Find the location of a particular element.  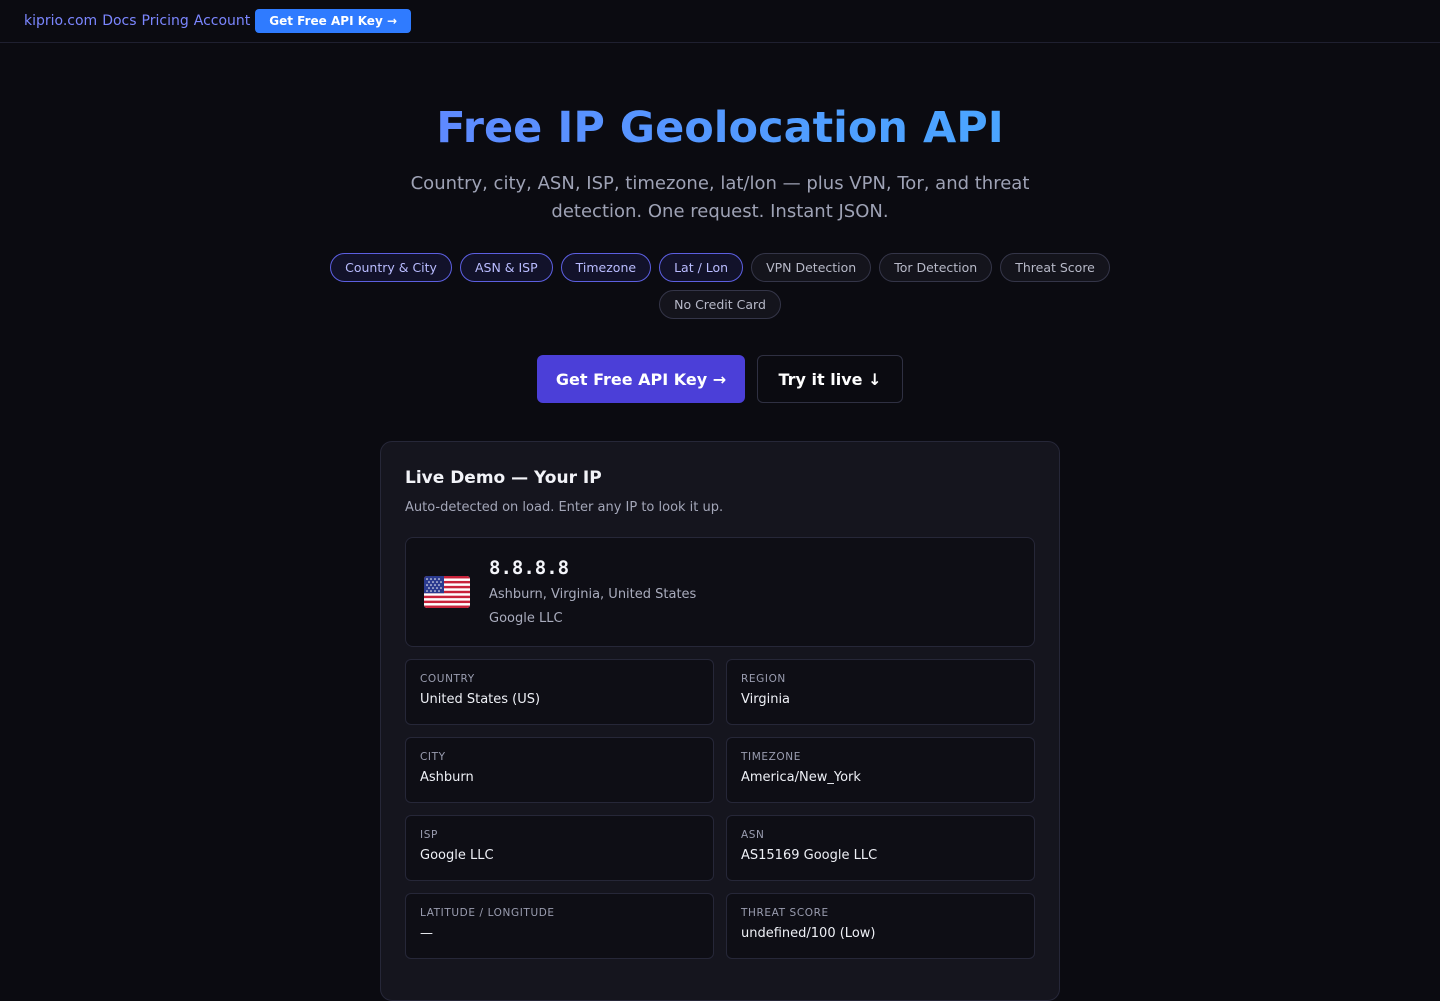

nav-brand-link: kiprio.com is located at coordinates (60, 21).